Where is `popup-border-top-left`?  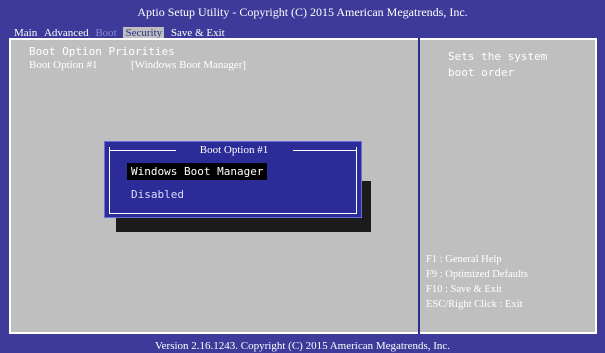
popup-border-top-left is located at coordinates (142, 150).